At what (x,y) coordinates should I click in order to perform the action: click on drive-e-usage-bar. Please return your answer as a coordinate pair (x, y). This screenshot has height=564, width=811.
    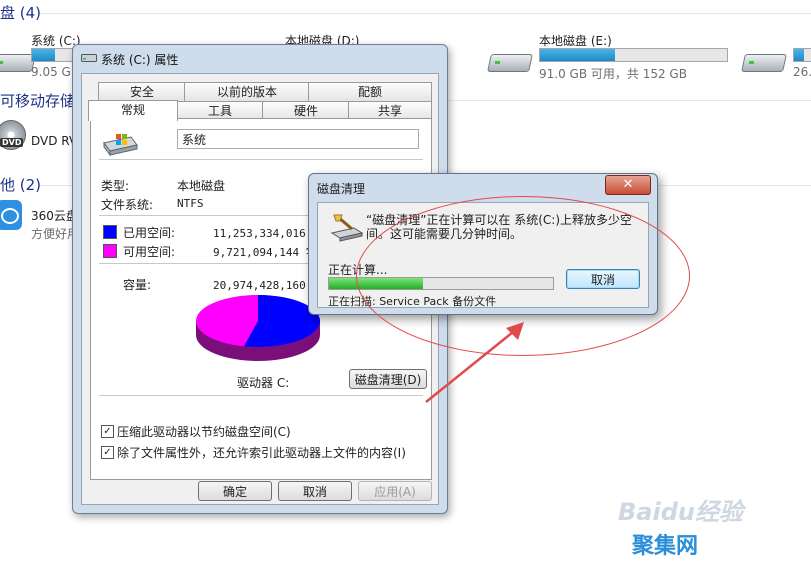
    Looking at the image, I should click on (633, 55).